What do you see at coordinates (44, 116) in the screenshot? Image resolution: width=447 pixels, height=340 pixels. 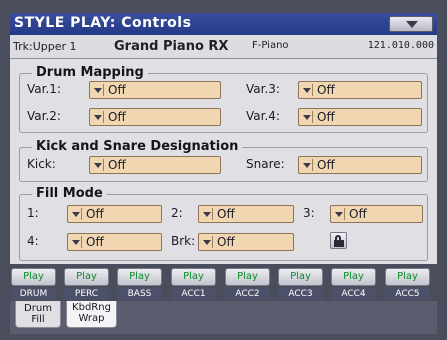 I see `var2-label: Var.2:` at bounding box center [44, 116].